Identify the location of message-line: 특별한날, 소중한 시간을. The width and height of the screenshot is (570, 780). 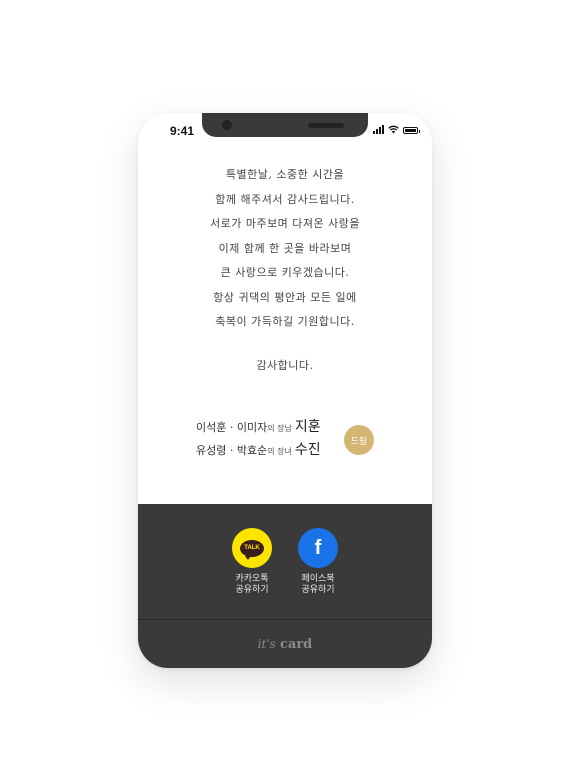
(285, 174).